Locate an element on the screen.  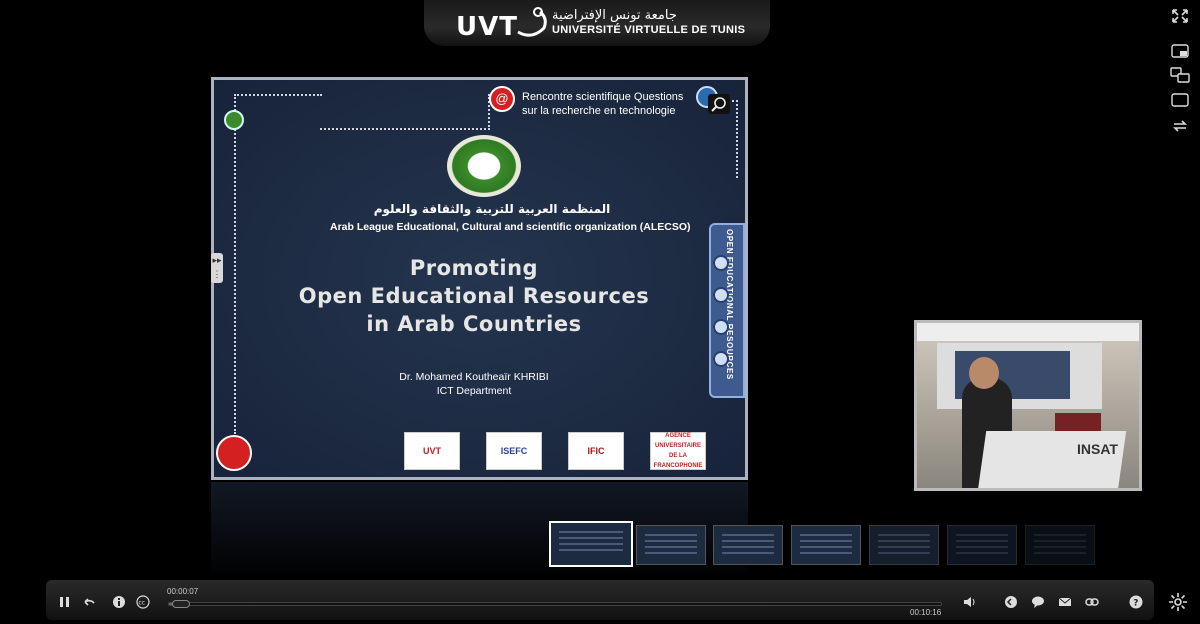
logo-french-name: UNIVERSITÉ VIRTUELLE DE TUNIS is located at coordinates (649, 30).